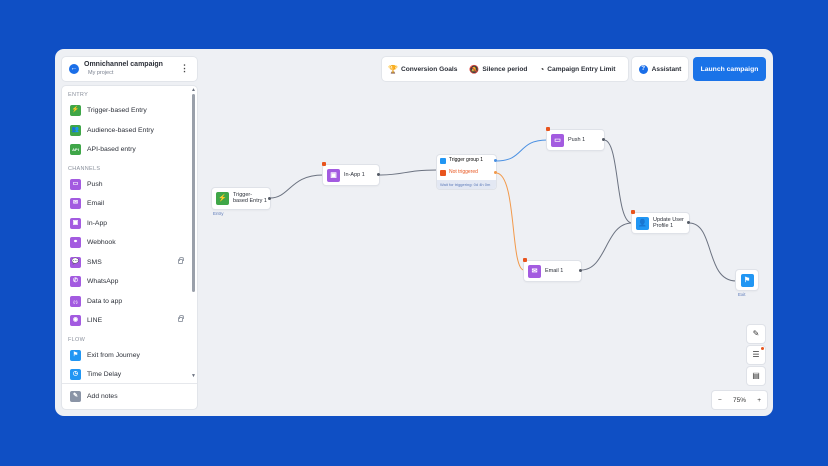  What do you see at coordinates (742, 294) in the screenshot?
I see `node-exit-caption: Exit` at bounding box center [742, 294].